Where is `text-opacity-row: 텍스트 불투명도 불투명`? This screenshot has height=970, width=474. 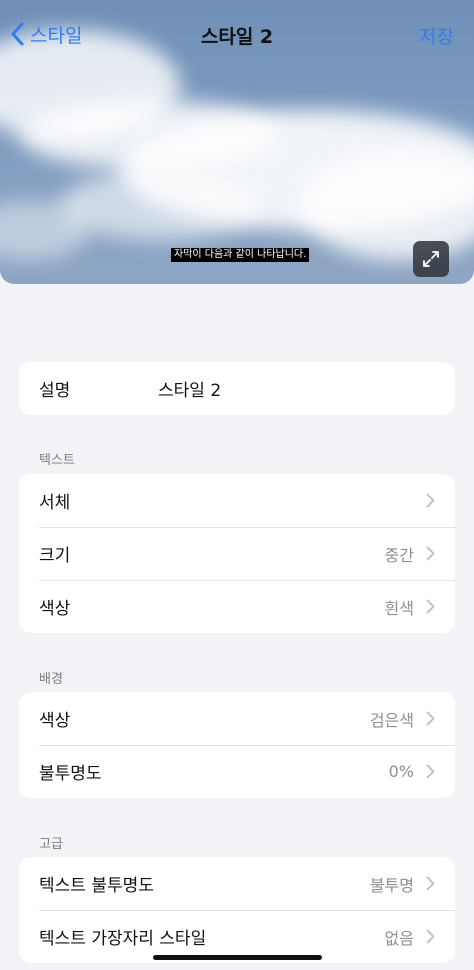 text-opacity-row: 텍스트 불투명도 불투명 is located at coordinates (237, 883).